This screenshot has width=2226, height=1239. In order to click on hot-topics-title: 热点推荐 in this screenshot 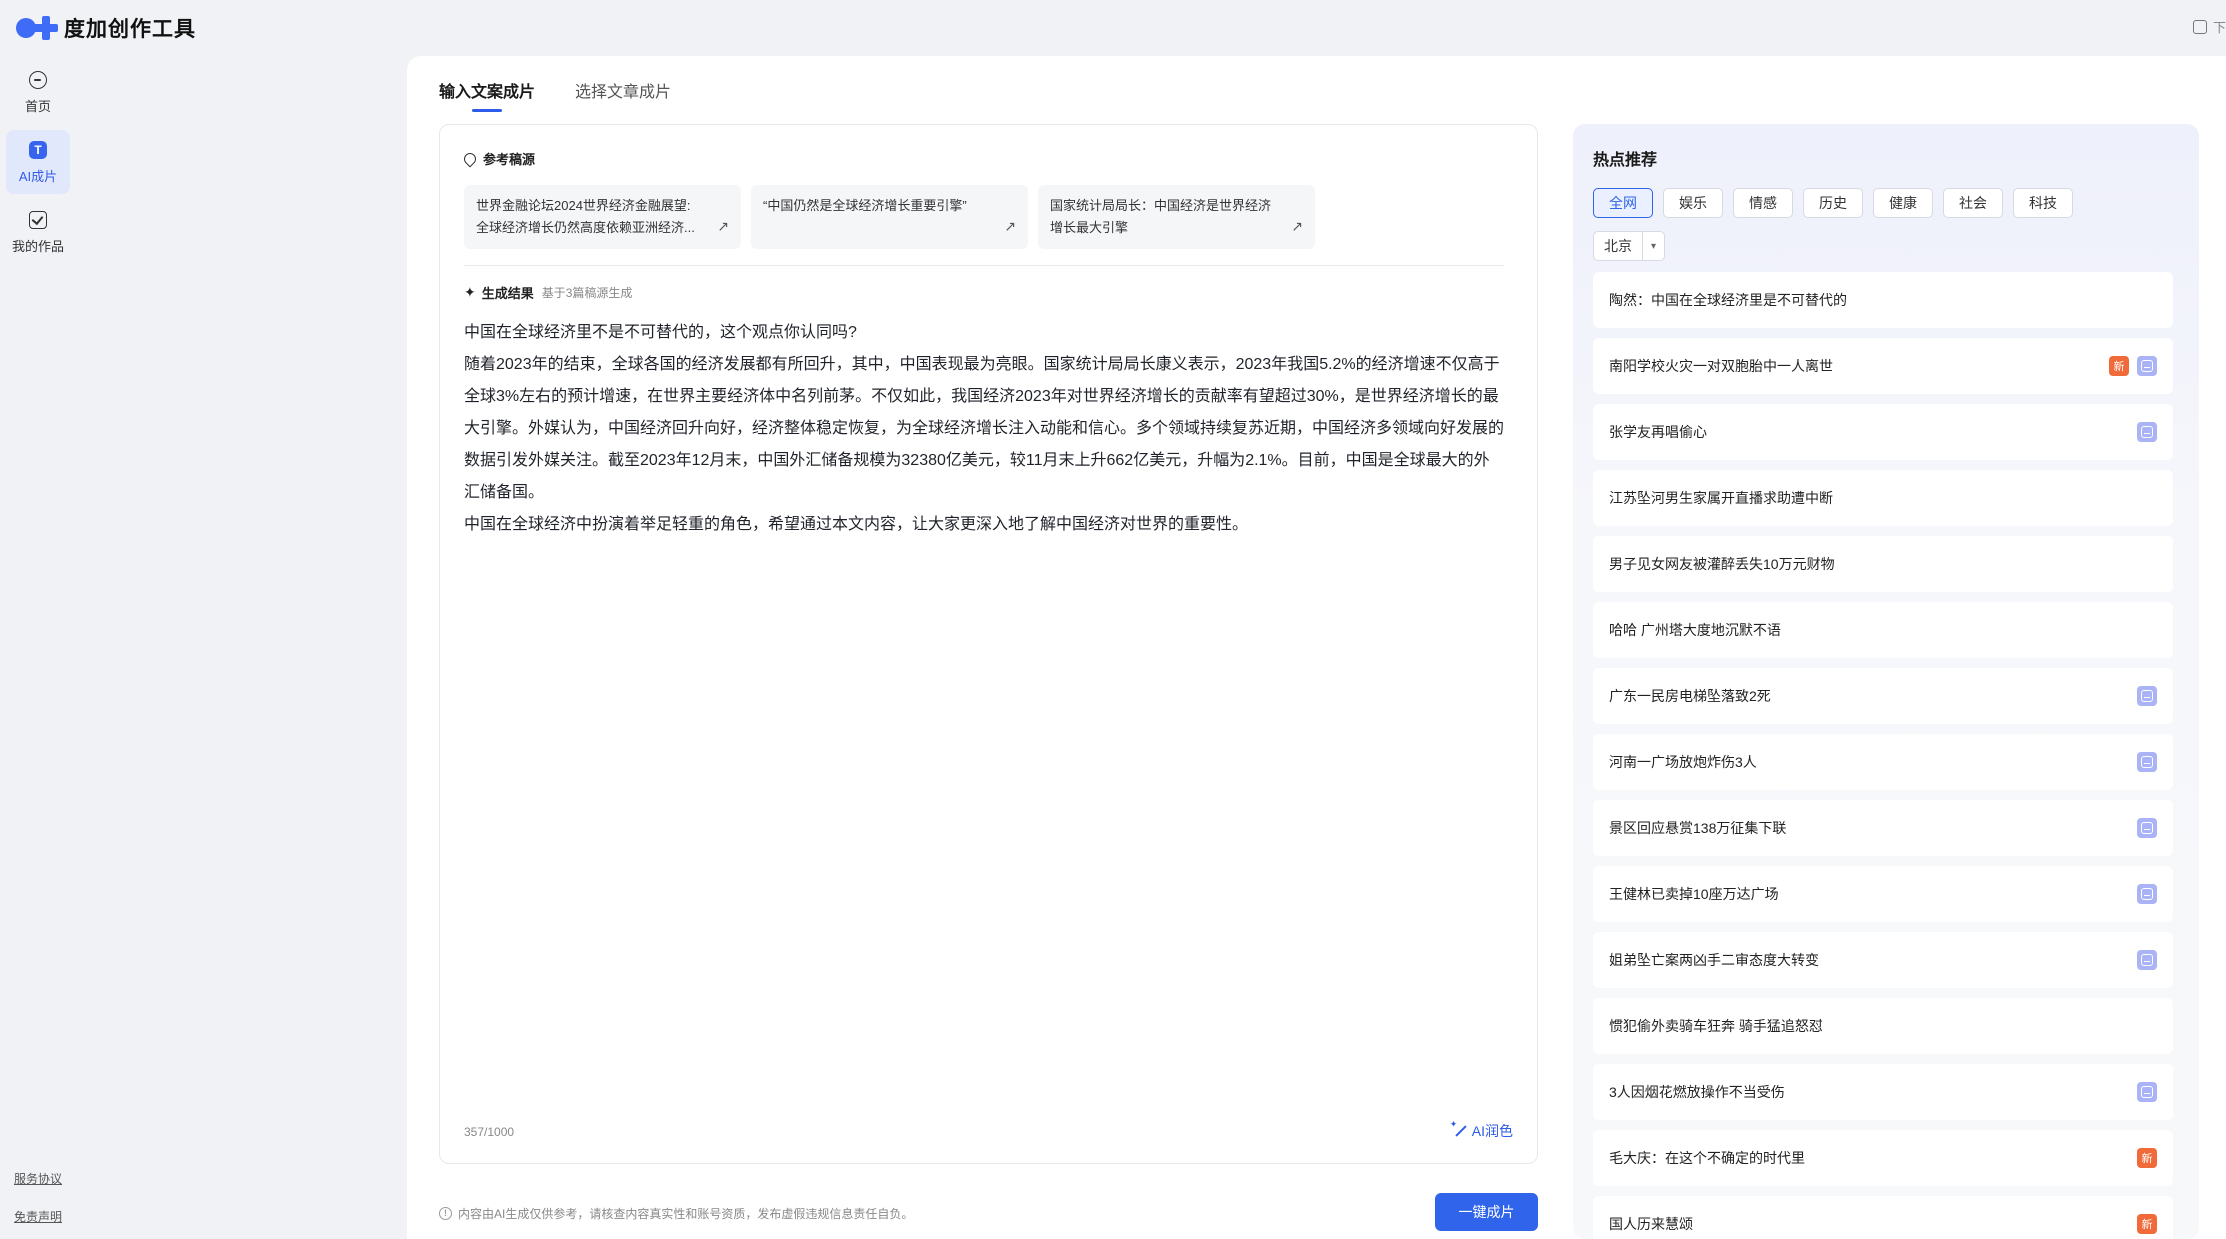, I will do `click(1625, 160)`.